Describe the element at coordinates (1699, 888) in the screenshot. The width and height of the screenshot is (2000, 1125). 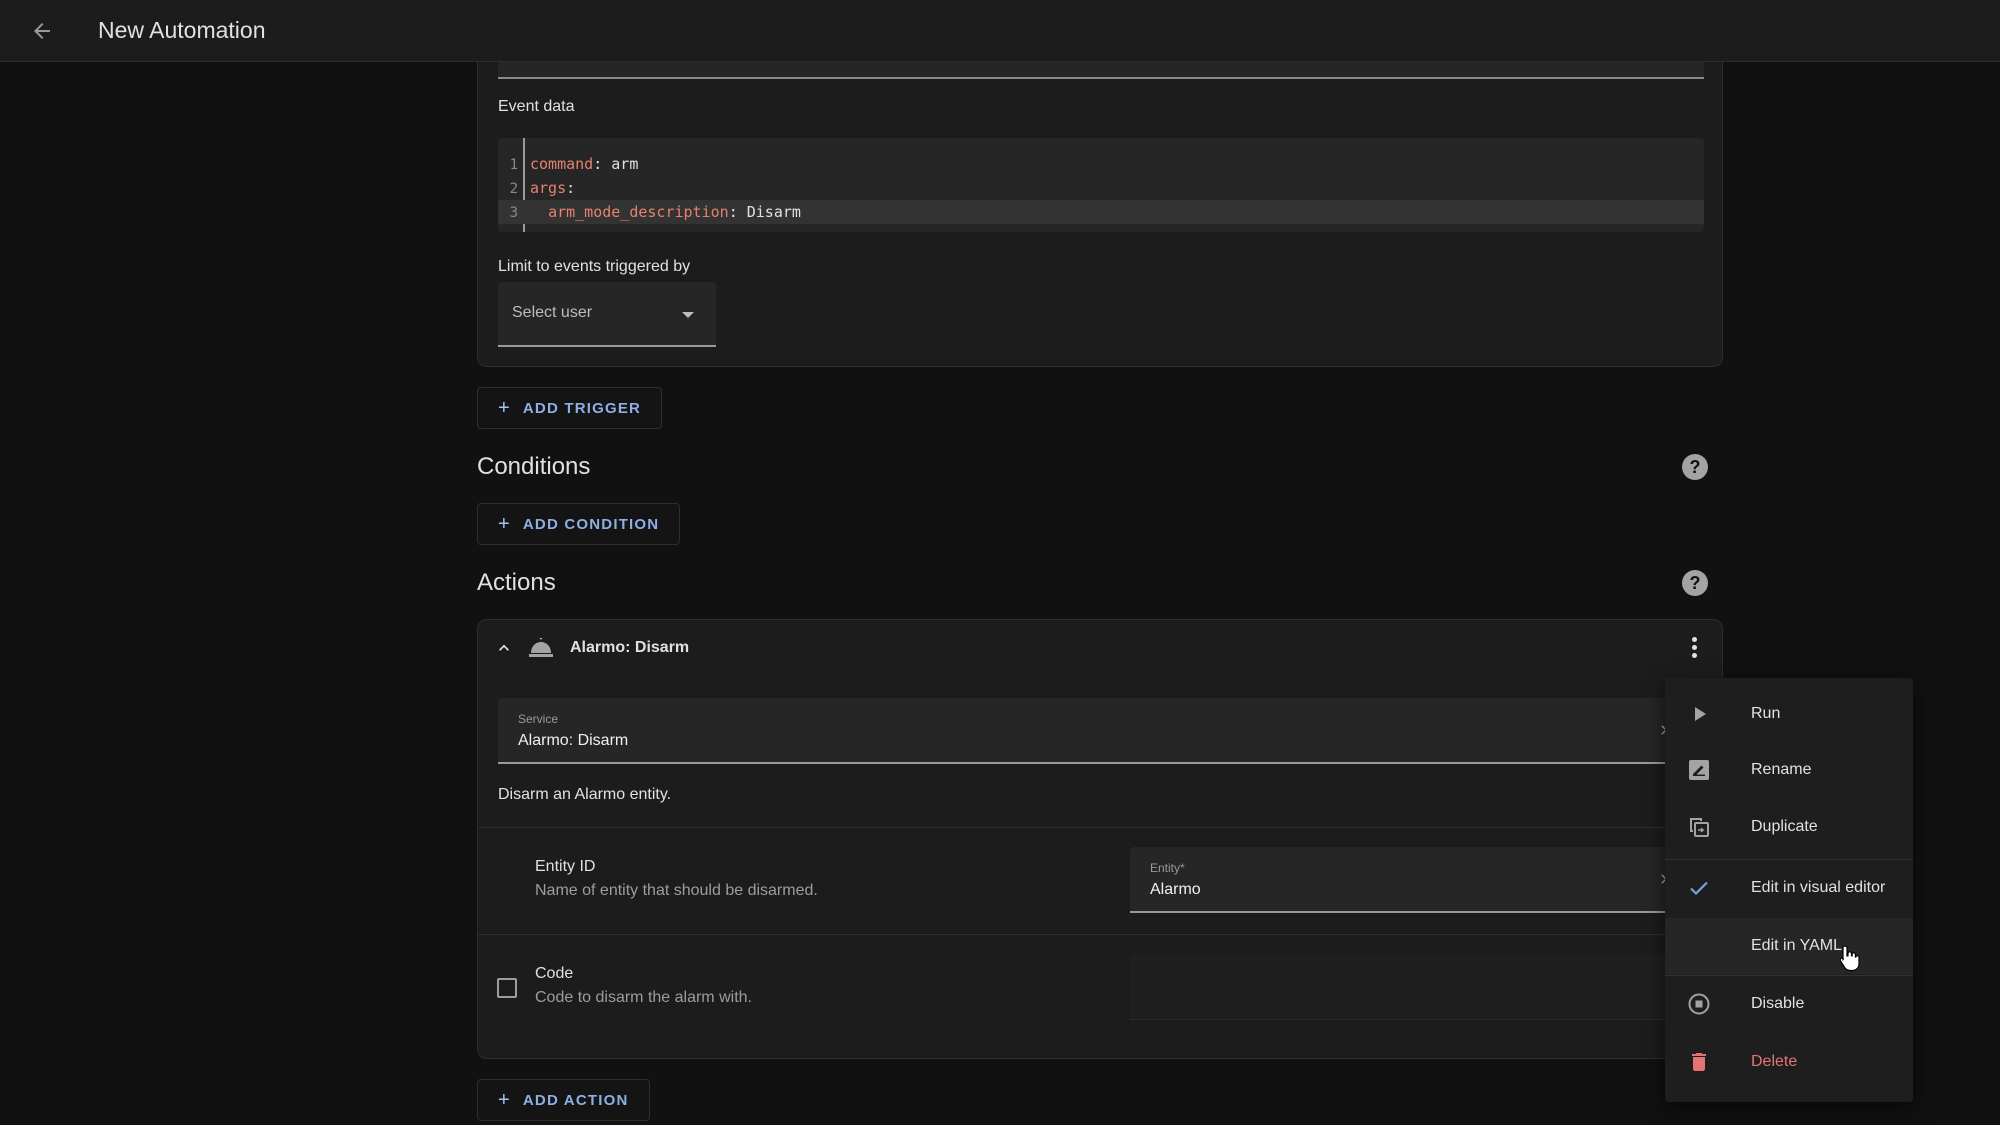
I see `check-icon` at that location.